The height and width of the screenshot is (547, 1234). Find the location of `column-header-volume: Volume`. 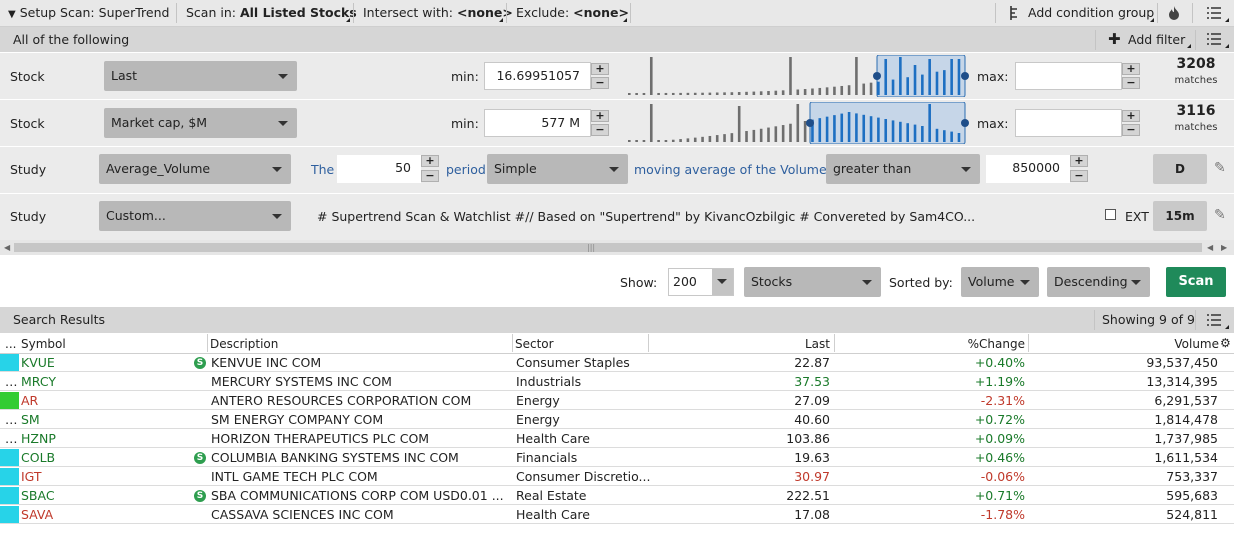

column-header-volume: Volume is located at coordinates (1124, 344).